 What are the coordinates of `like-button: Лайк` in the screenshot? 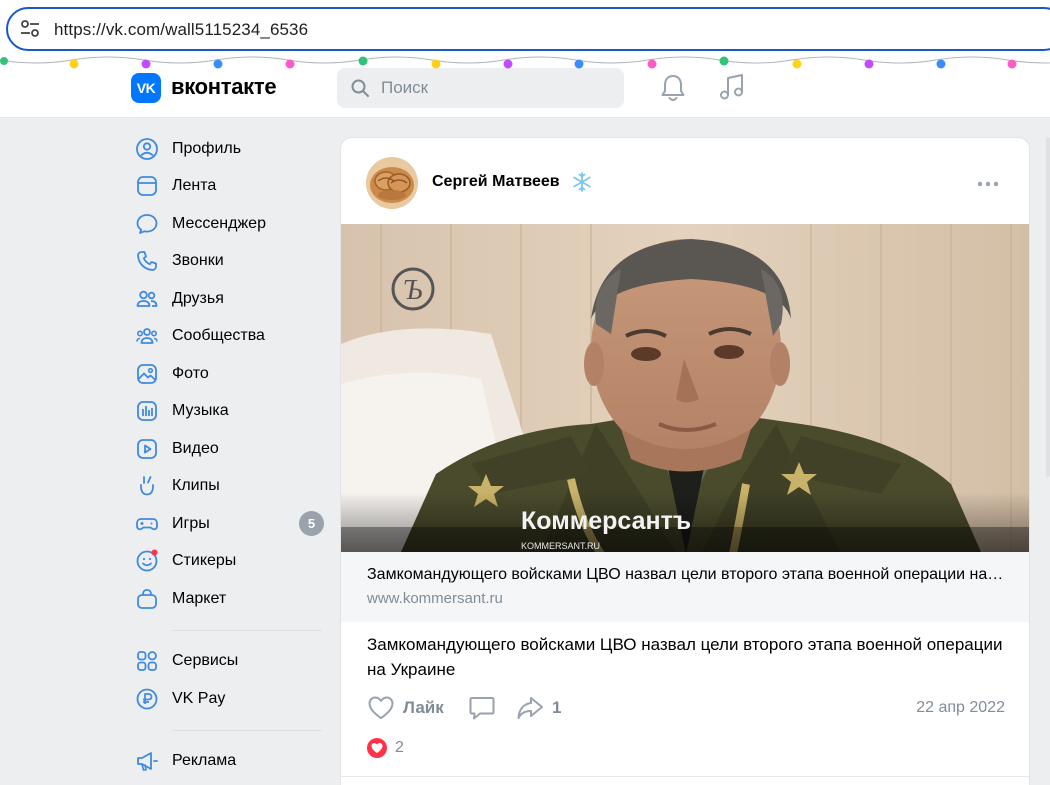 It's located at (405, 708).